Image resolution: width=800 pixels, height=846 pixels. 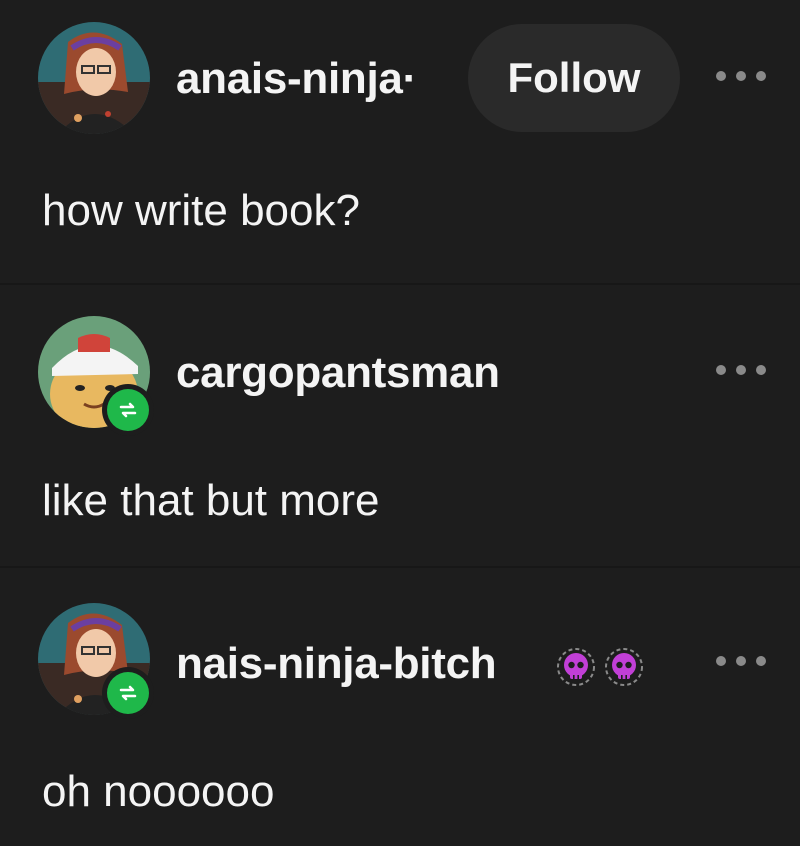 I want to click on avatar, so click(x=94, y=78).